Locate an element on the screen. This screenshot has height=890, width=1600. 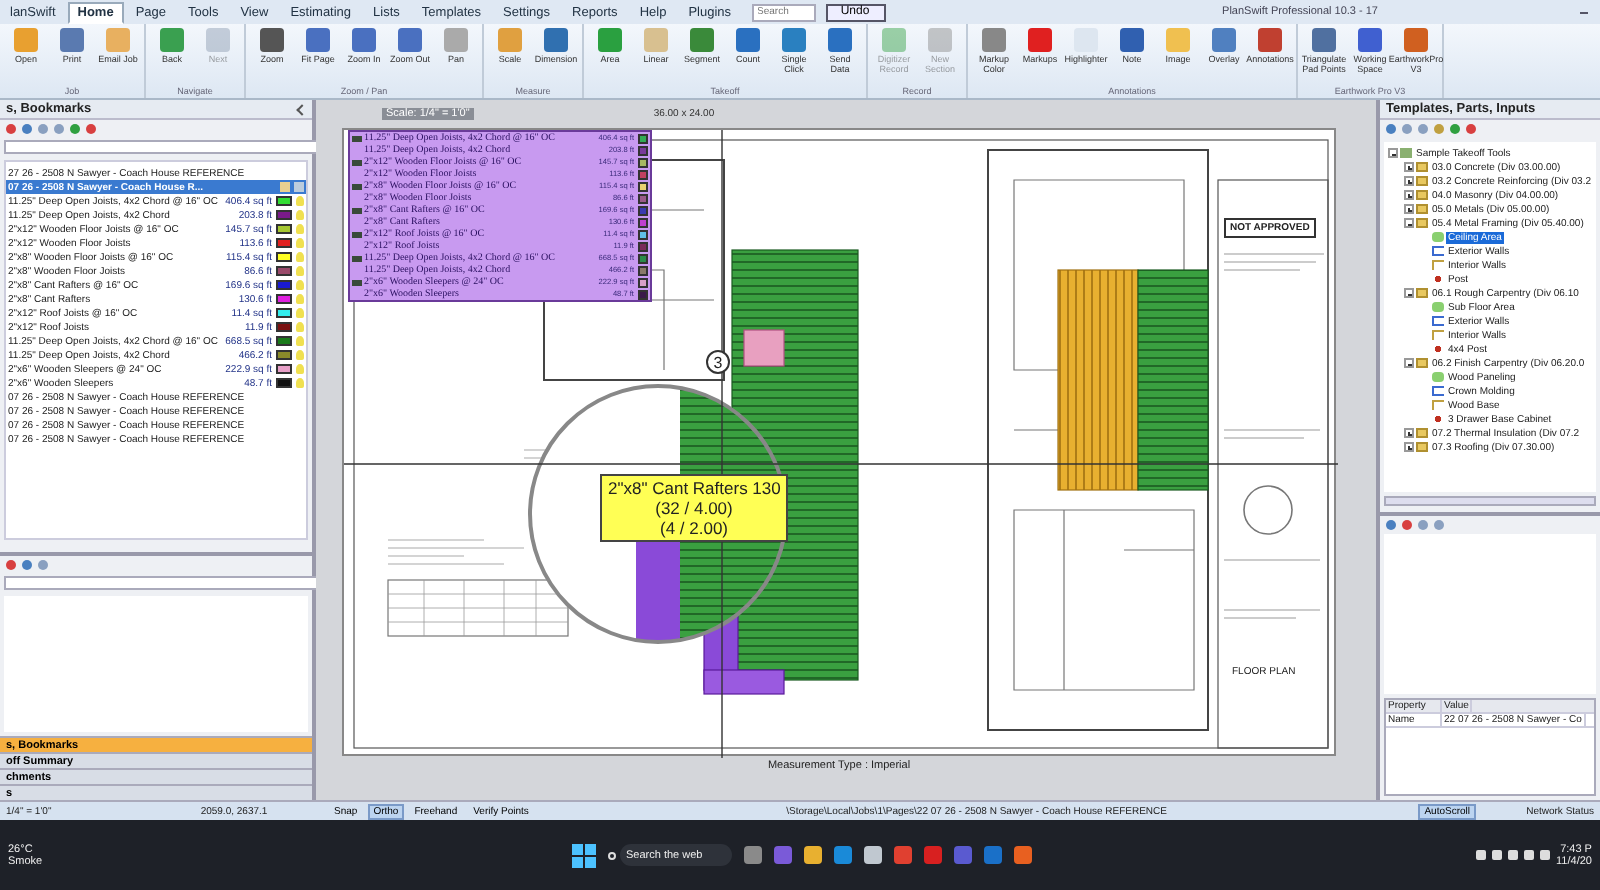
horizontal-scrollbar is located at coordinates (1490, 501).